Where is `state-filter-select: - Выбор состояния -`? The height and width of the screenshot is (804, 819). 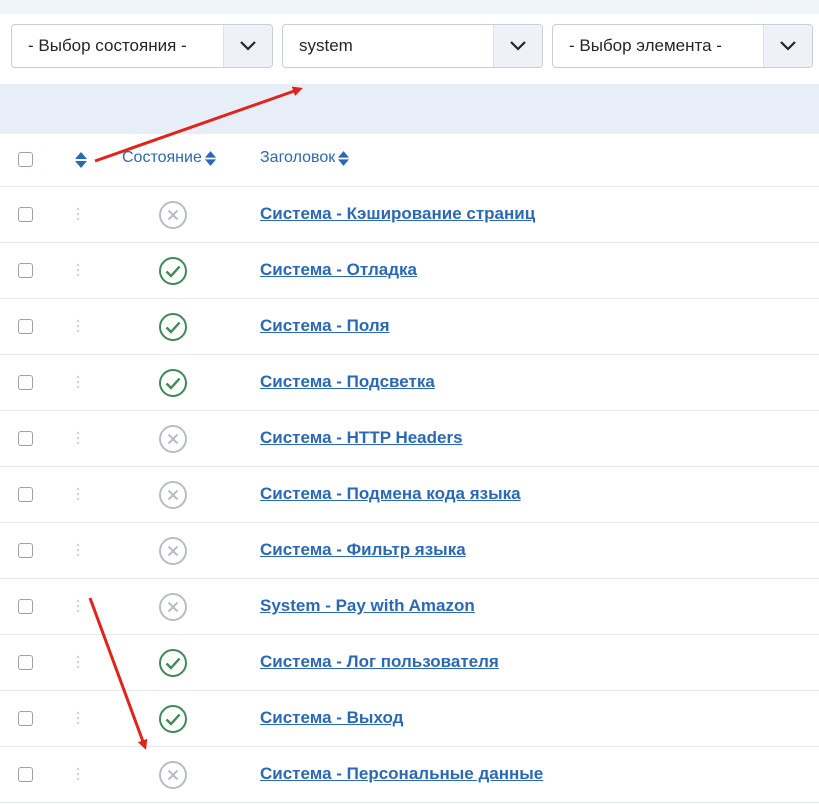
state-filter-select: - Выбор состояния - is located at coordinates (142, 46).